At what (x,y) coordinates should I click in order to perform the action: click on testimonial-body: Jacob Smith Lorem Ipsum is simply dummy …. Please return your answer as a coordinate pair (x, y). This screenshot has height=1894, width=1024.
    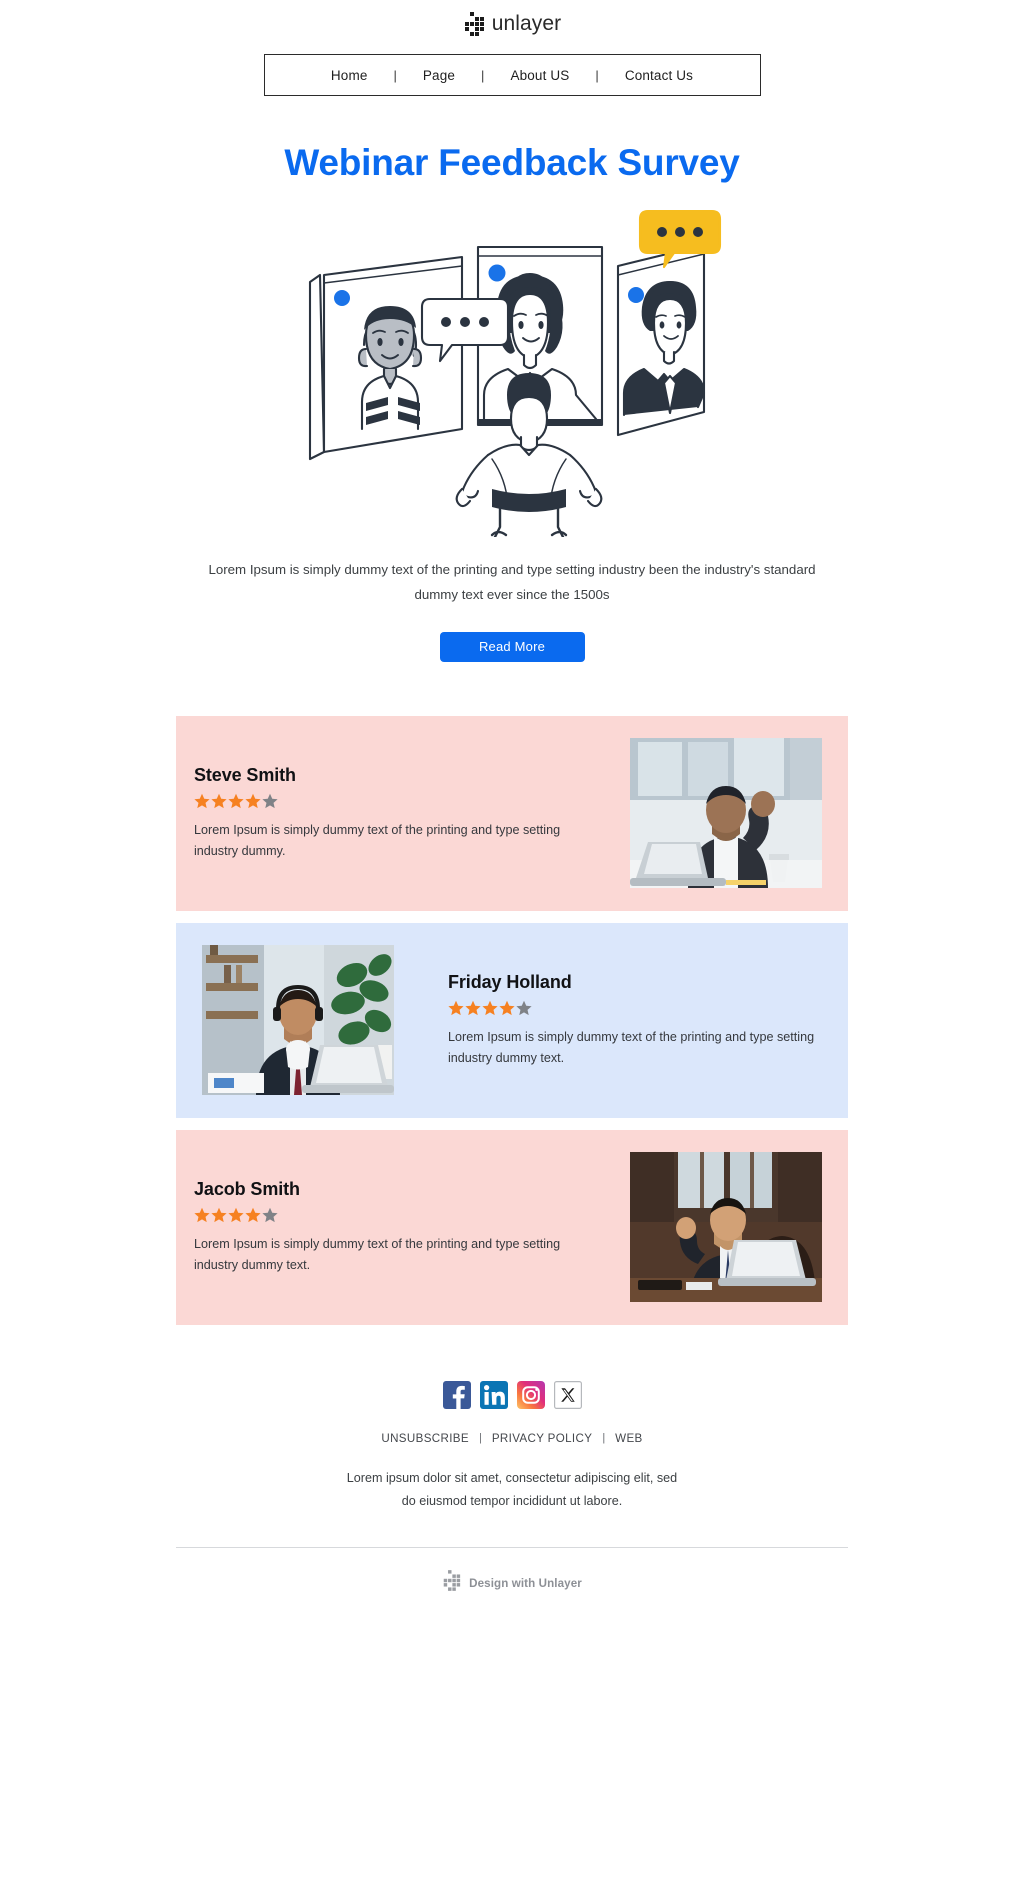
    Looking at the image, I should click on (390, 1227).